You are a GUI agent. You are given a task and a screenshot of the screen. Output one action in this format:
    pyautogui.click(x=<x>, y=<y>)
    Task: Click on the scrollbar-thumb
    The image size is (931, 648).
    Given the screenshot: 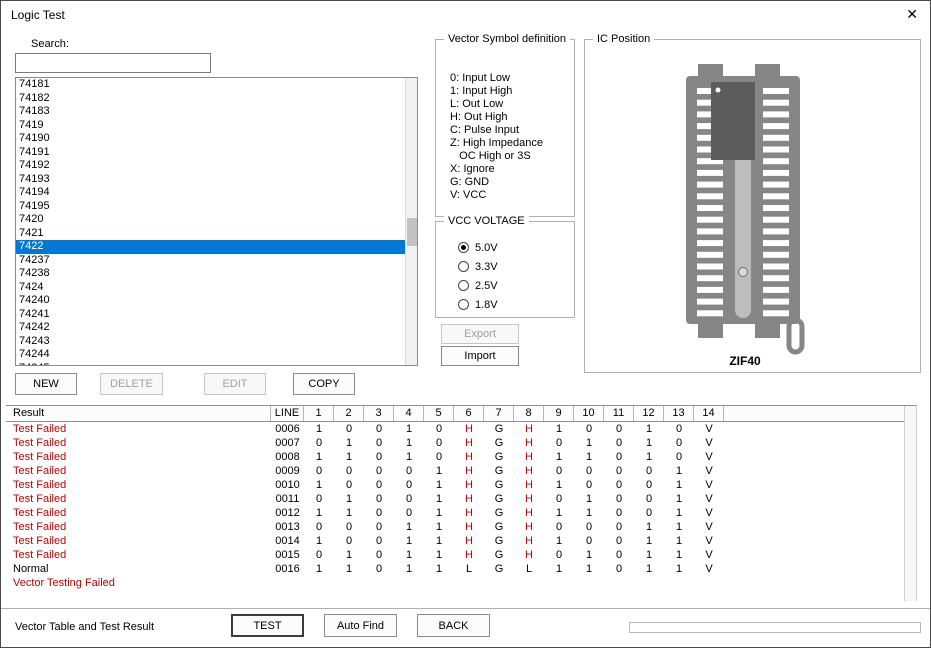 What is the action you would take?
    pyautogui.click(x=412, y=232)
    